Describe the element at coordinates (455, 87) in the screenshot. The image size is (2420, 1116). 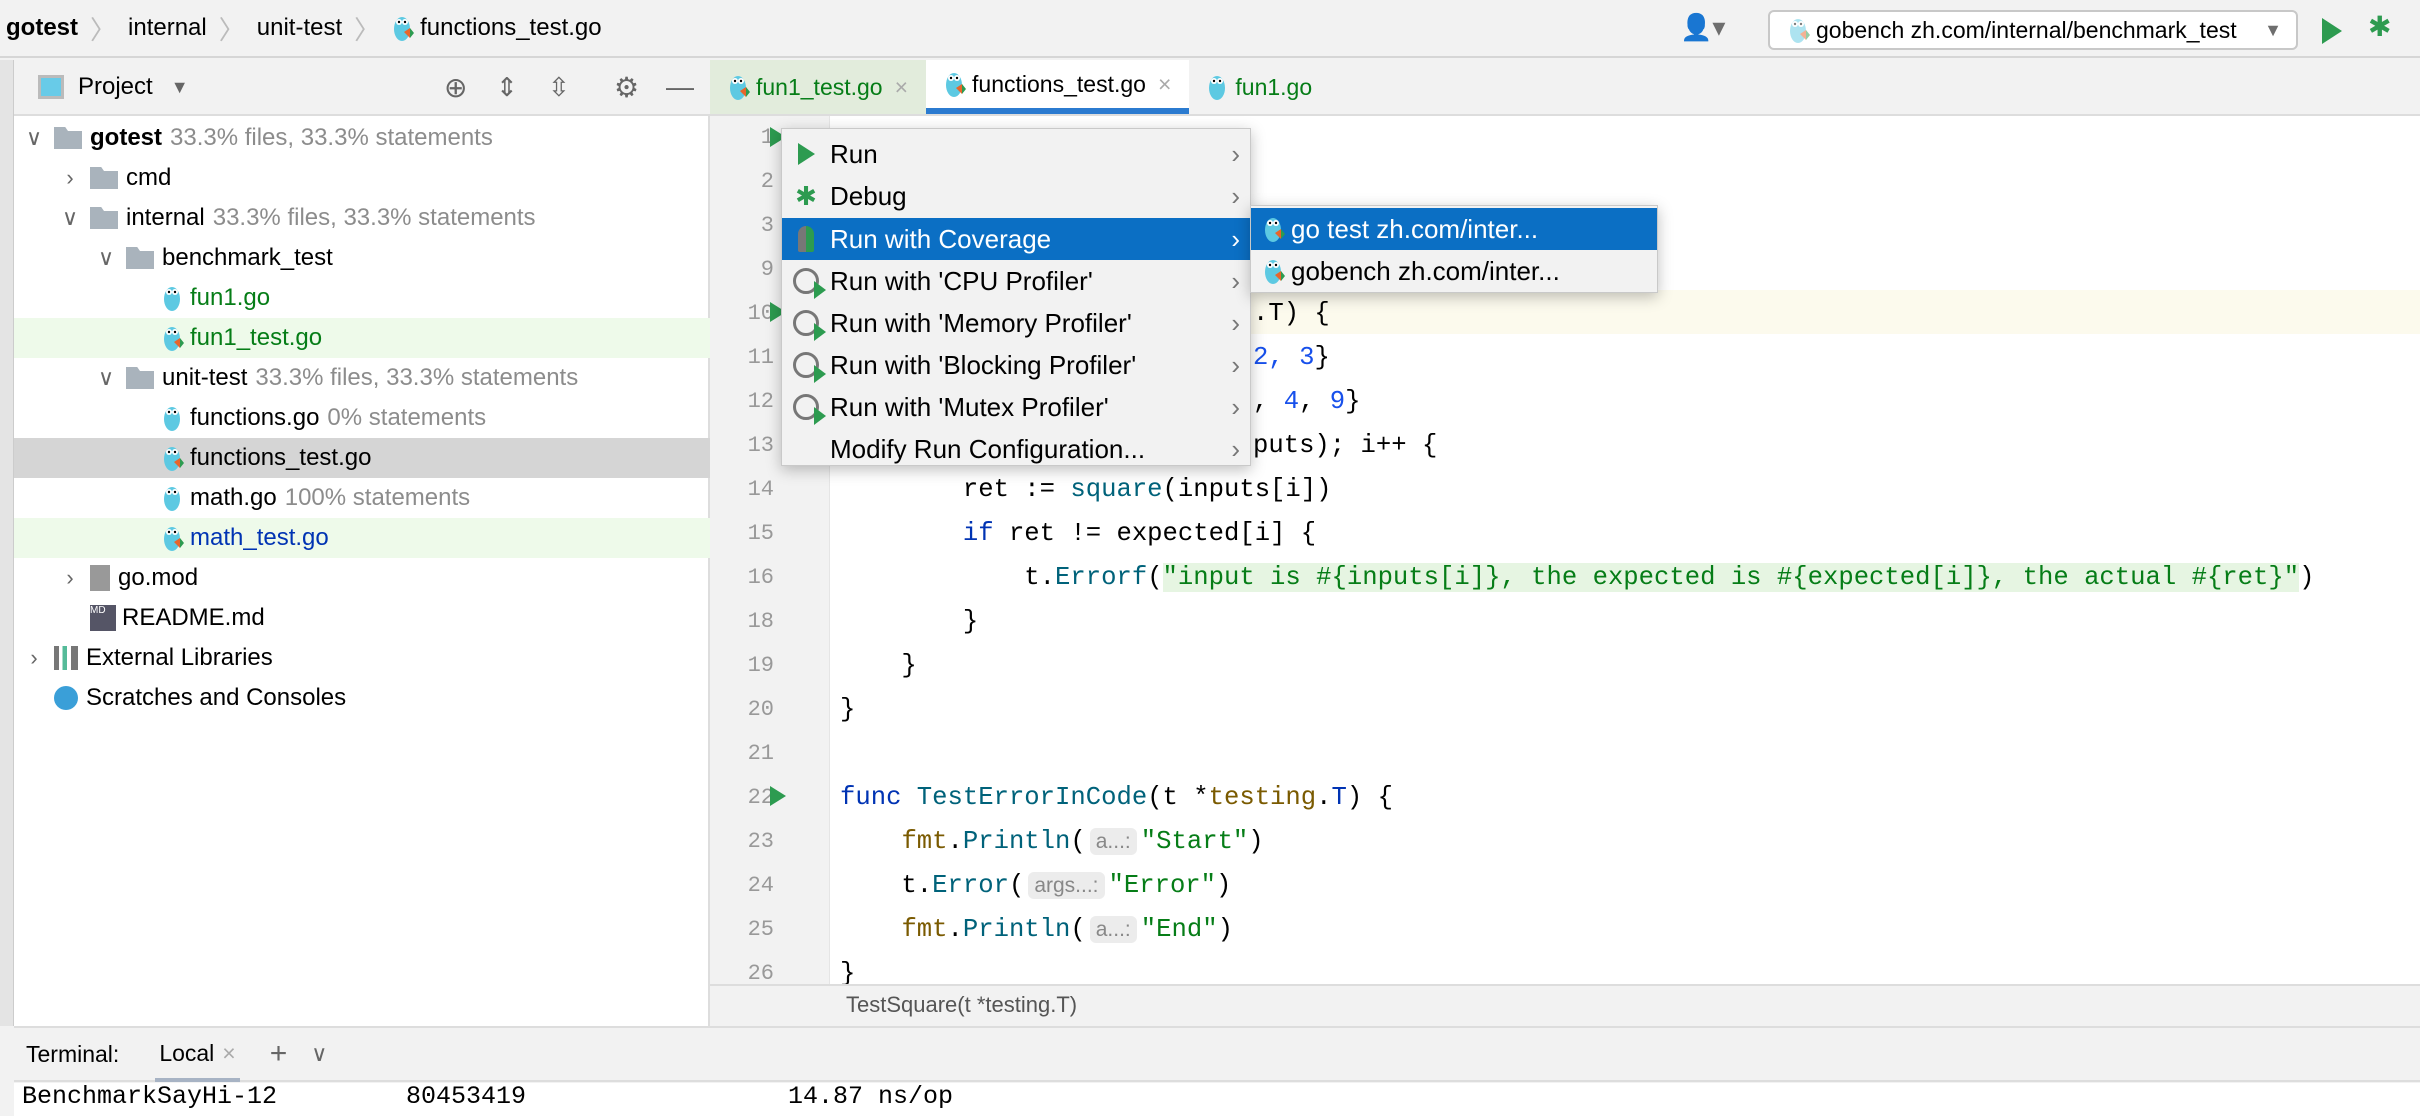
I see `locate-icon: ⊕` at that location.